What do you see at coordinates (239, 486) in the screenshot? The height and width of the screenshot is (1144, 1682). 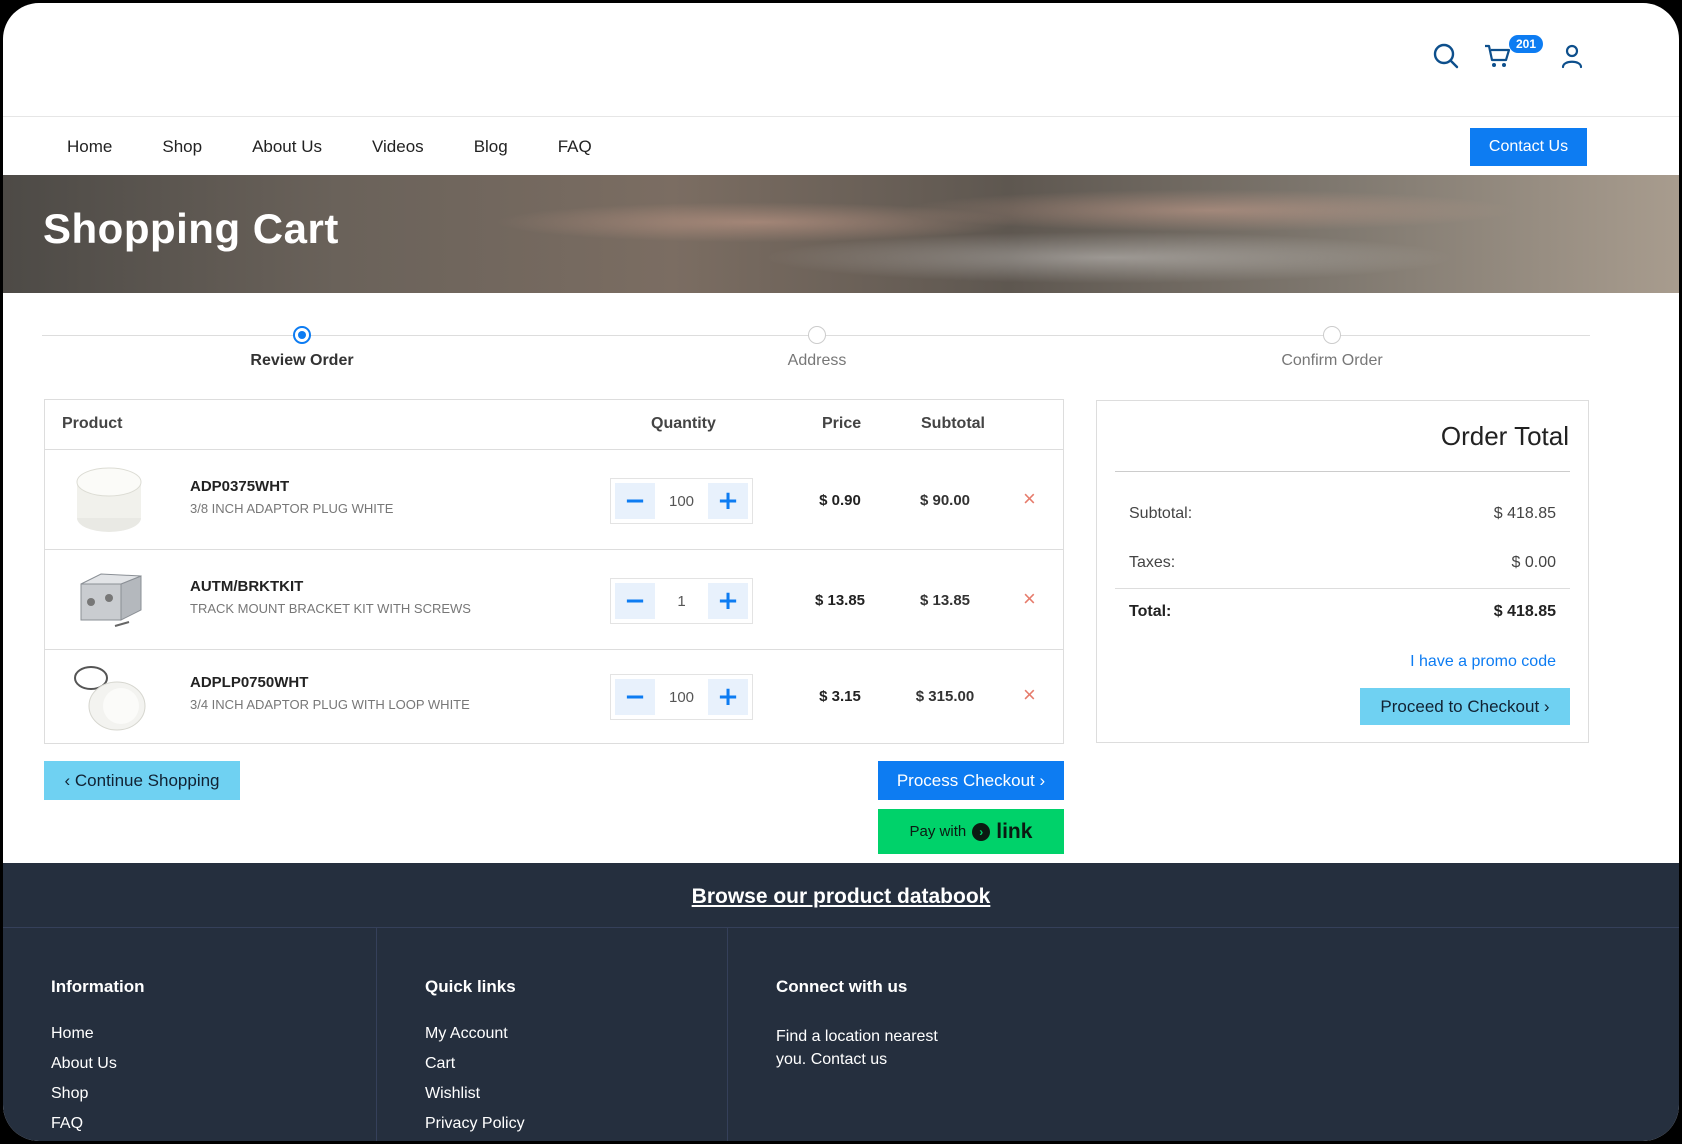 I see `product-sku: ADP0375WHT` at bounding box center [239, 486].